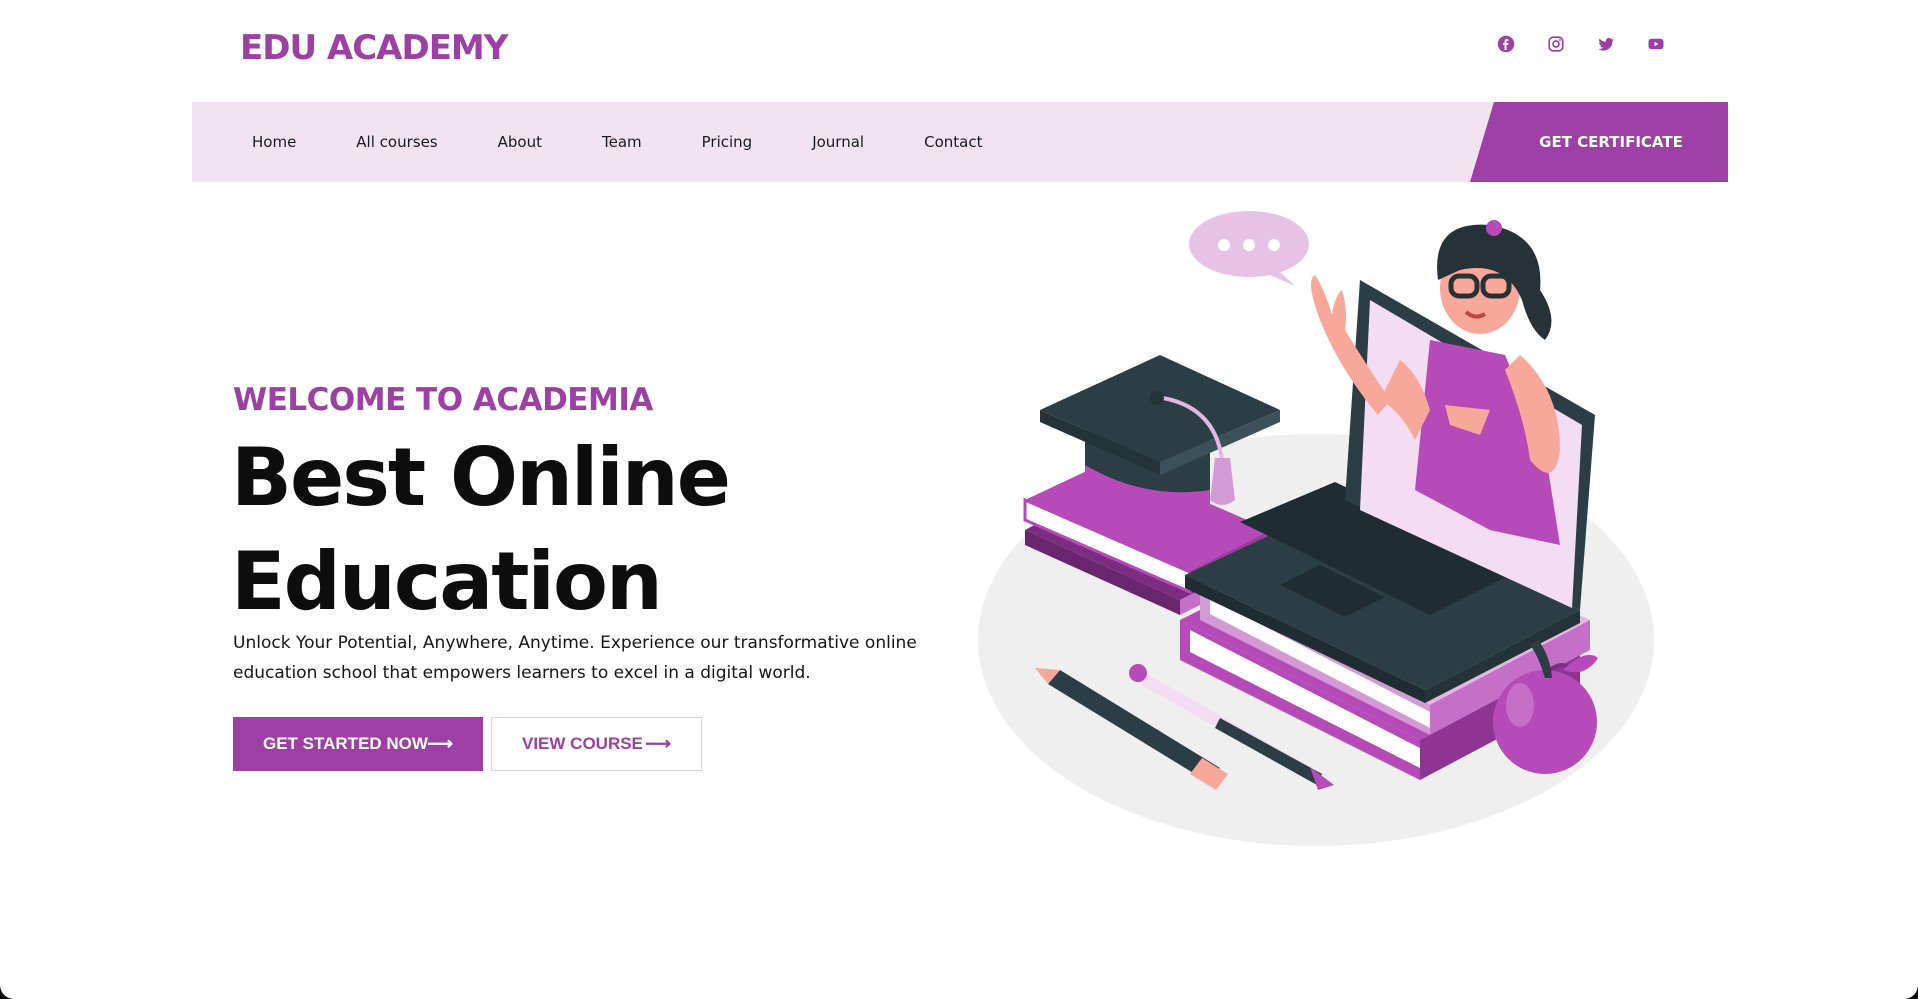 This screenshot has width=1918, height=999. Describe the element at coordinates (1581, 44) in the screenshot. I see `social-links` at that location.